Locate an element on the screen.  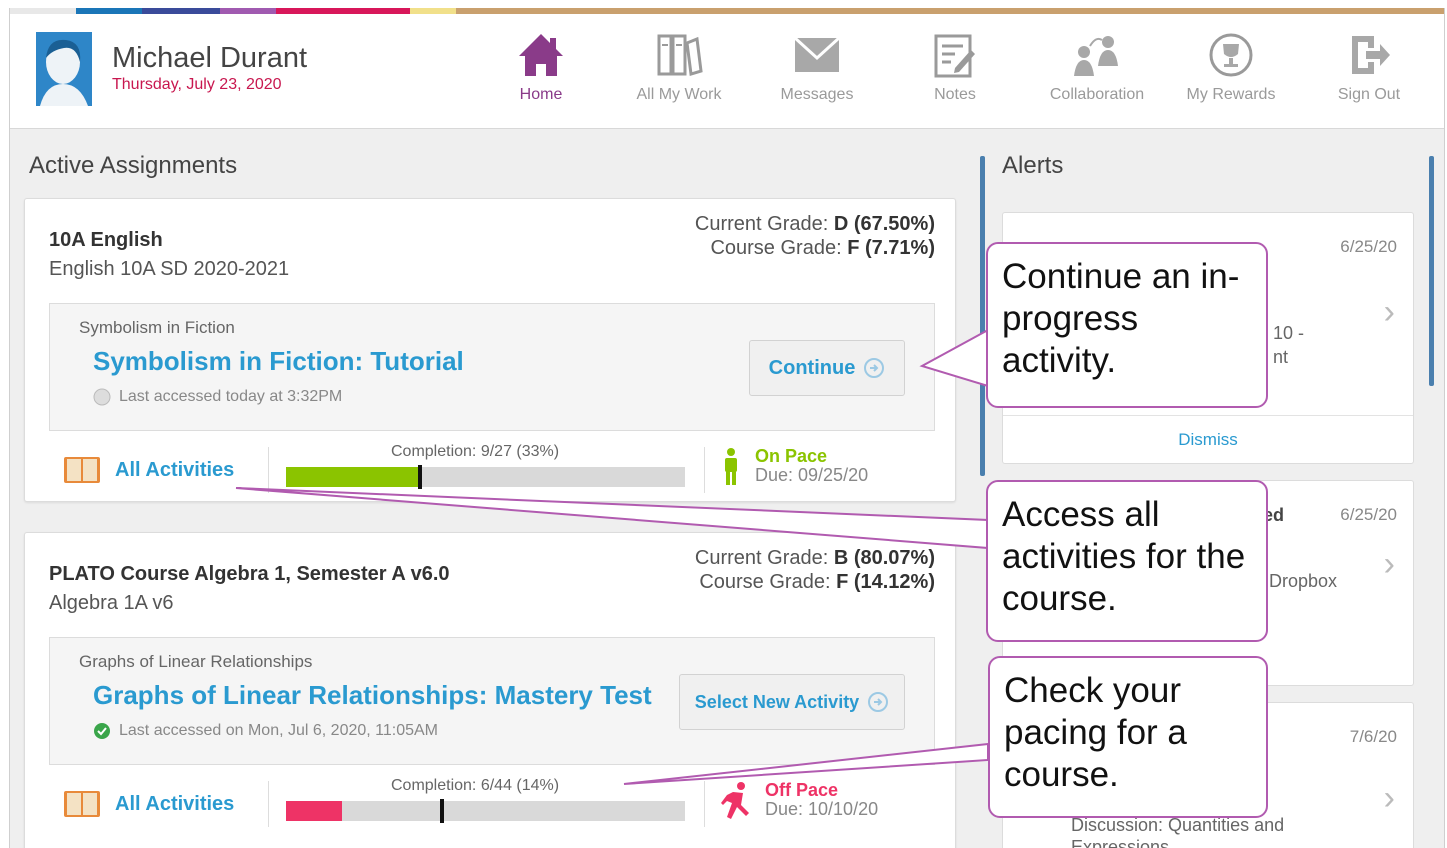
alerts-scrollbar is located at coordinates (1431, 271).